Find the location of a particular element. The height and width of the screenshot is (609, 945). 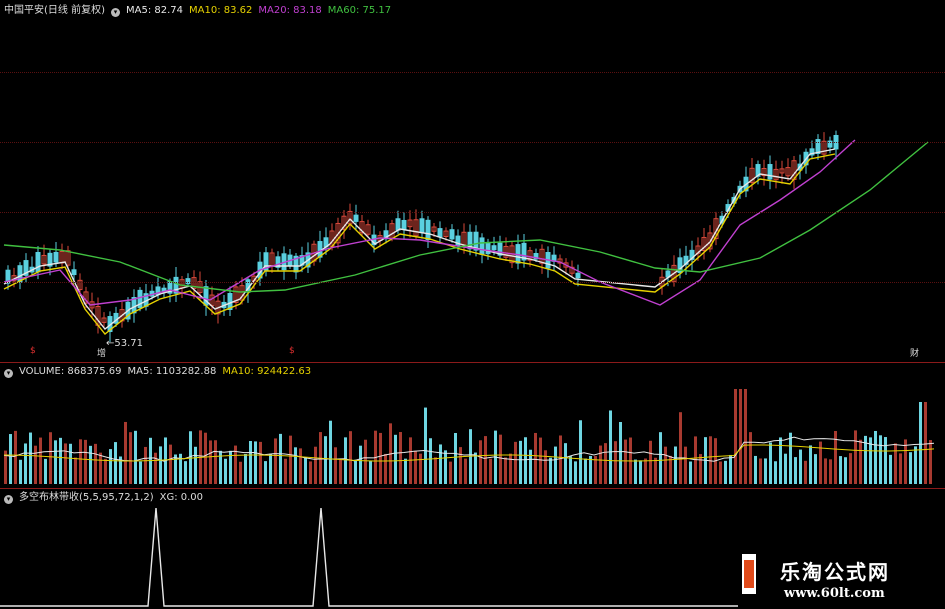

chart-title: 中国平安(日线 前复权) is located at coordinates (54, 10).